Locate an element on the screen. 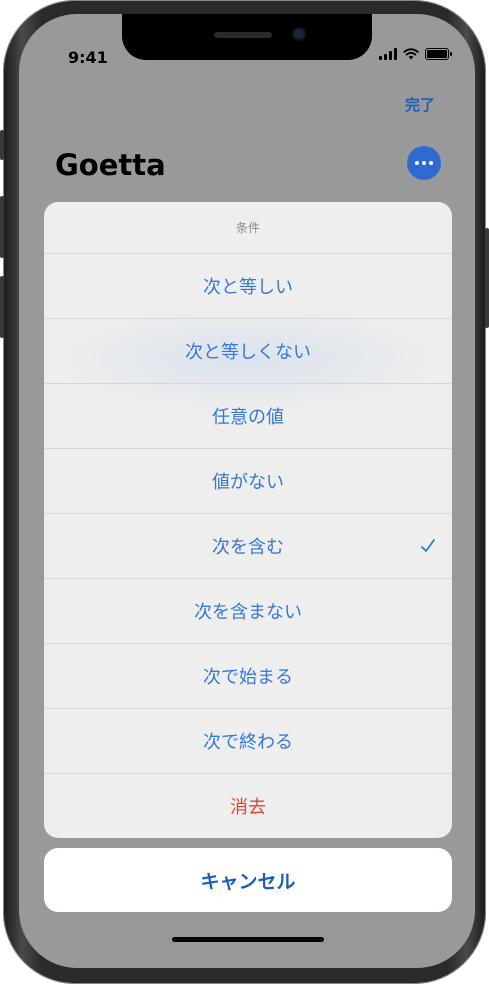  option-label: 値がない is located at coordinates (248, 482).